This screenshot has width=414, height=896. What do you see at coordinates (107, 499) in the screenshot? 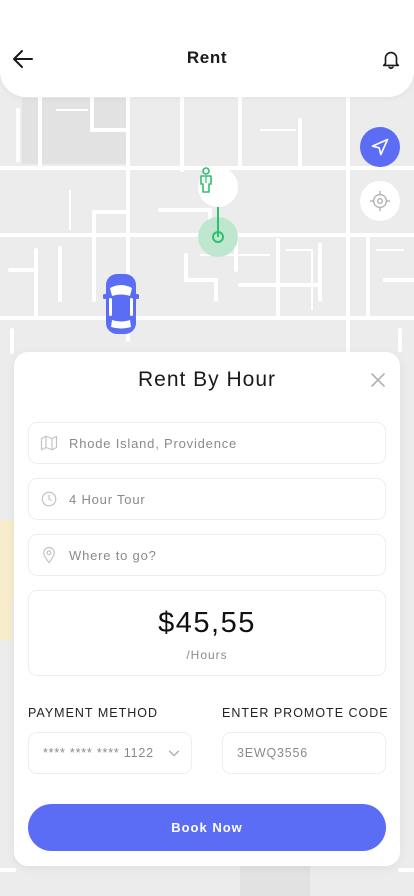
I see `duration-value: 4 Hour Tour` at bounding box center [107, 499].